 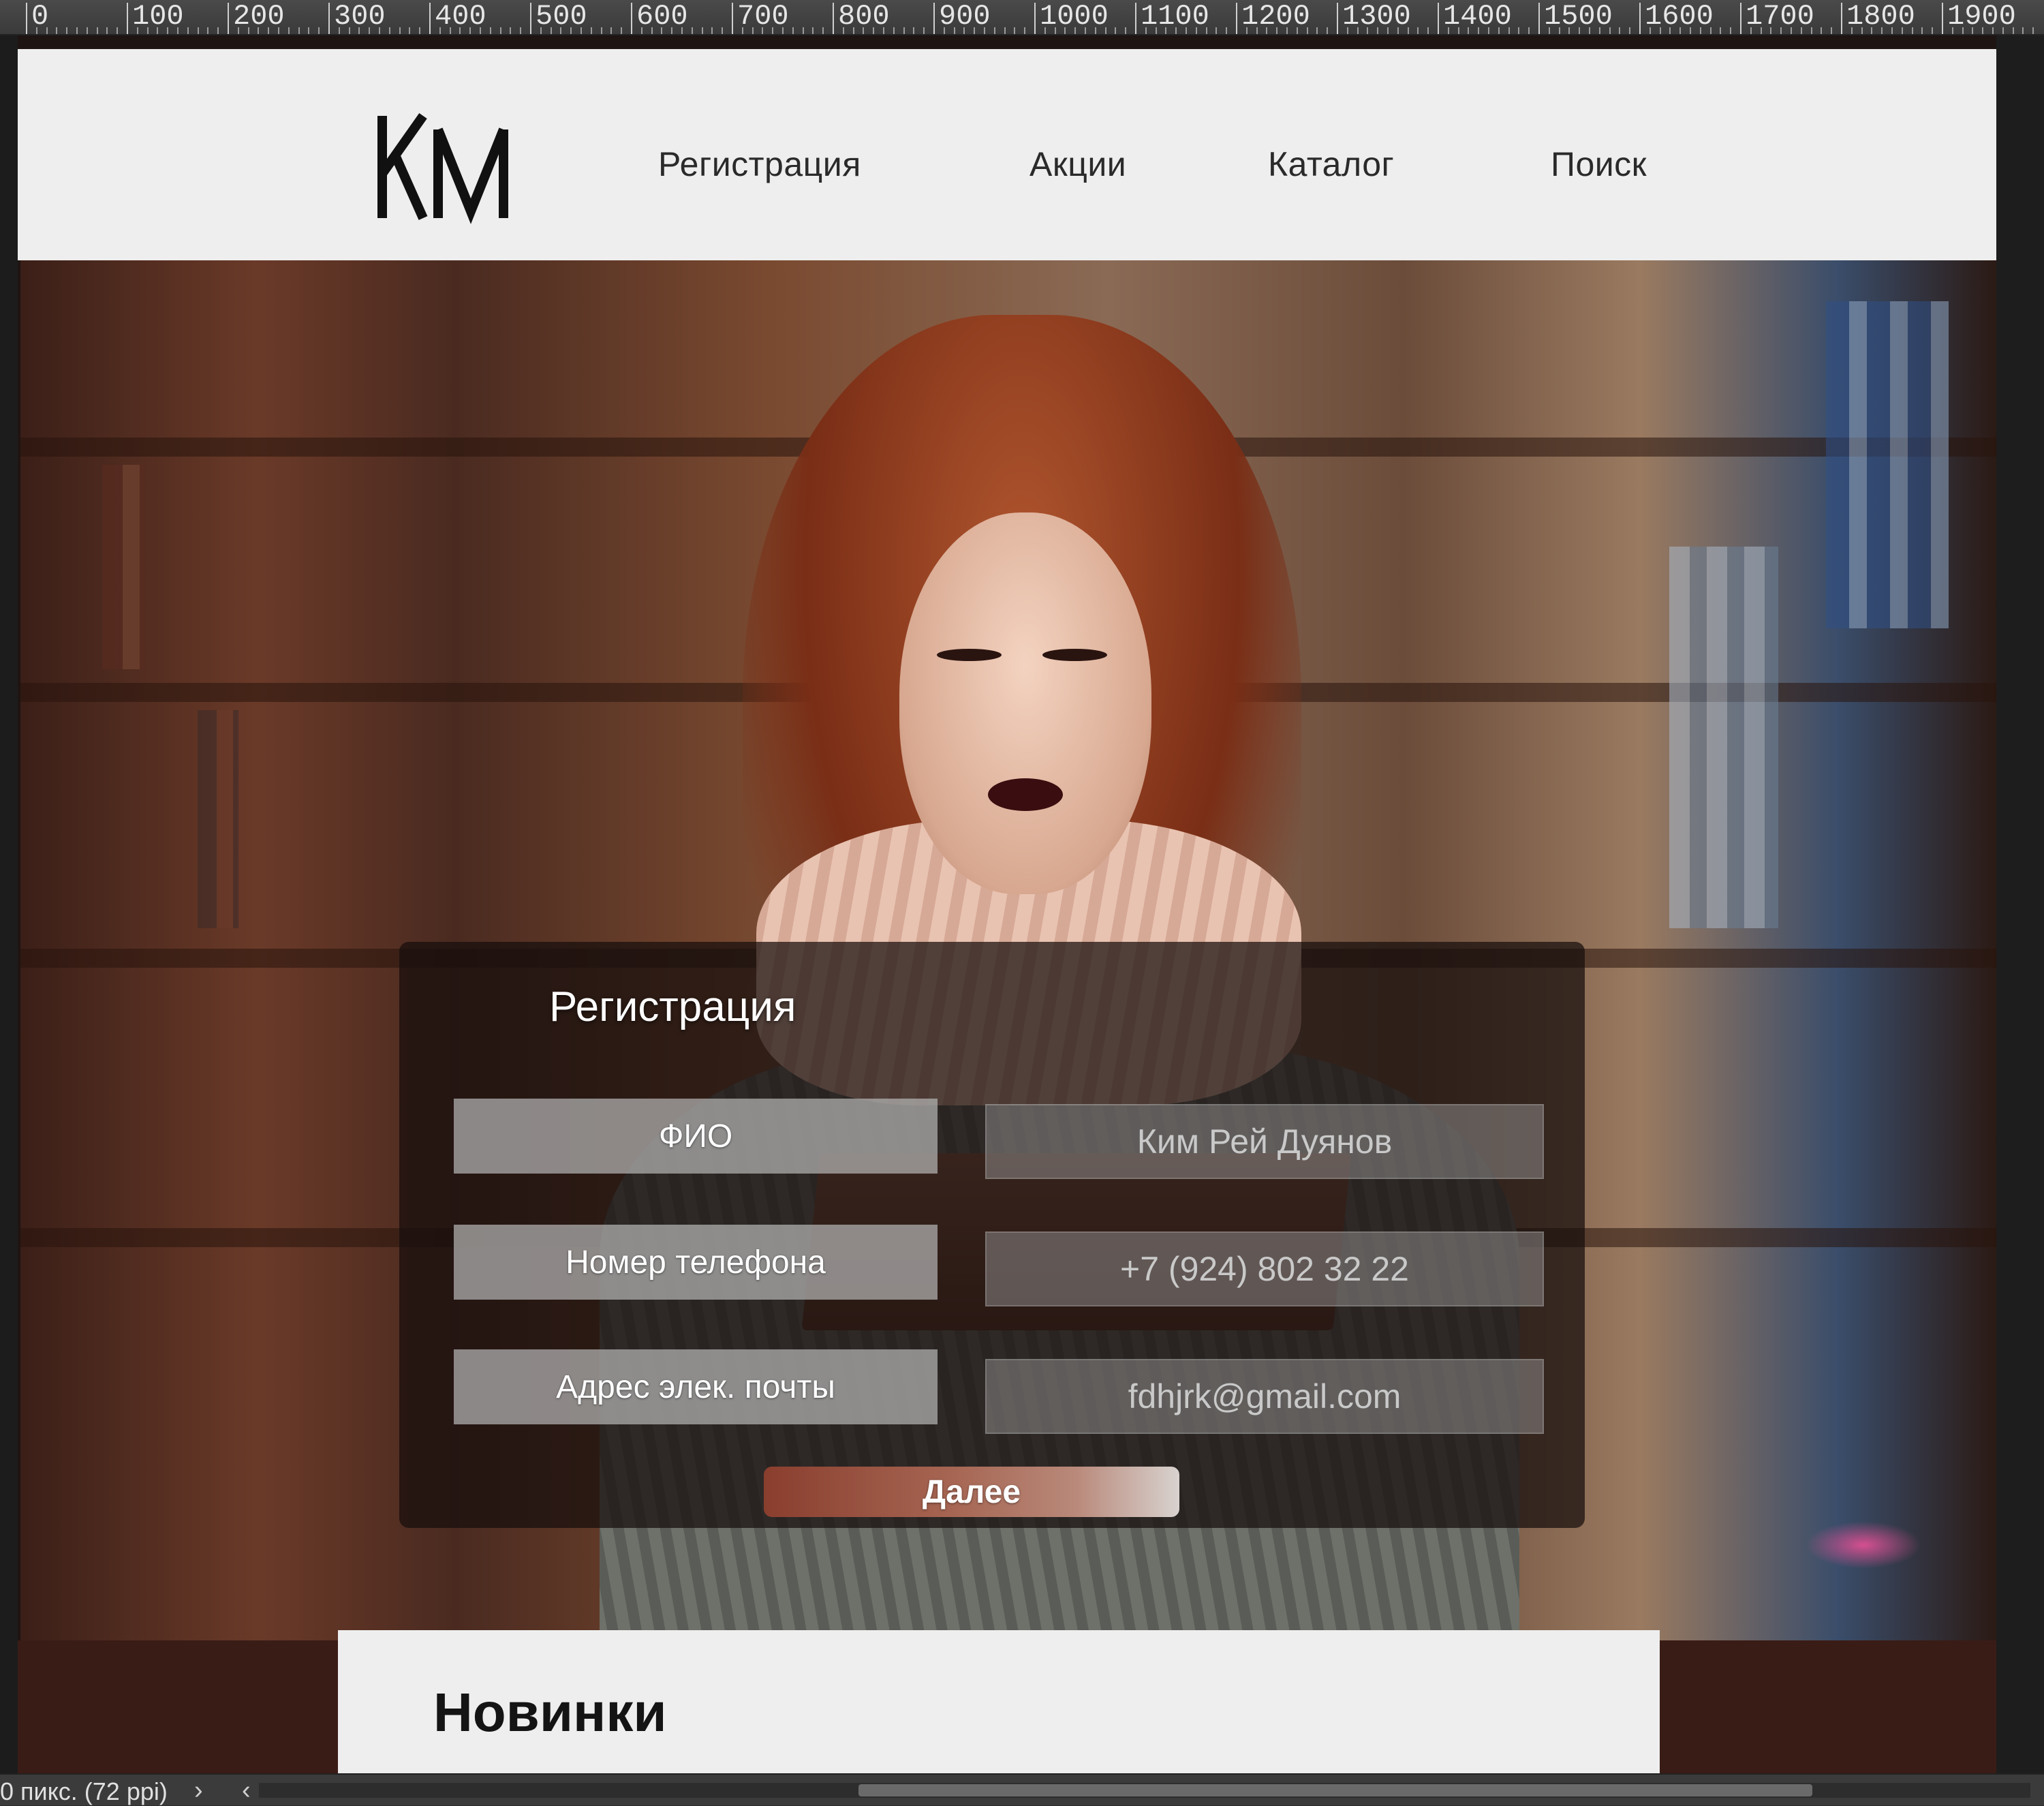 I want to click on ruler-label: 500, so click(x=558, y=18).